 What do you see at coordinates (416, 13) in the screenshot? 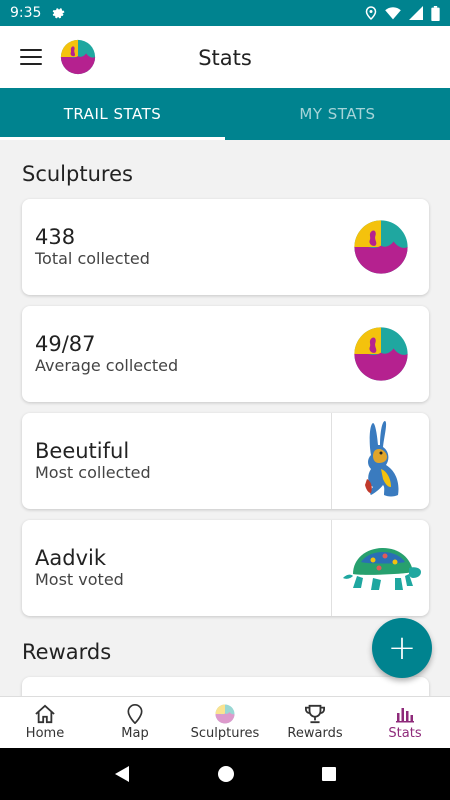
I see `signal-icon` at bounding box center [416, 13].